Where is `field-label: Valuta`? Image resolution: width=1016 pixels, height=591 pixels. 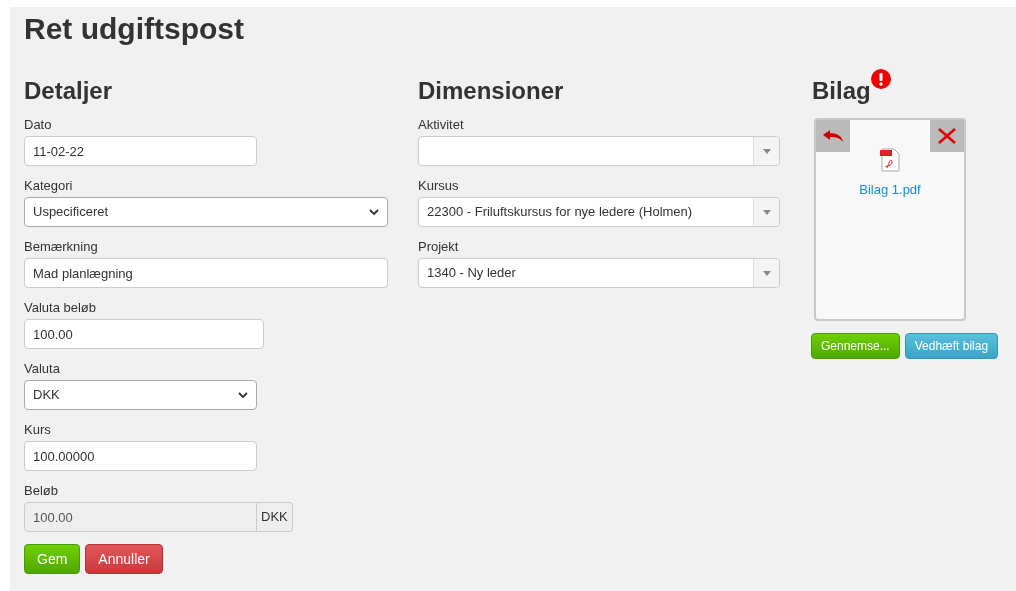
field-label: Valuta is located at coordinates (42, 369).